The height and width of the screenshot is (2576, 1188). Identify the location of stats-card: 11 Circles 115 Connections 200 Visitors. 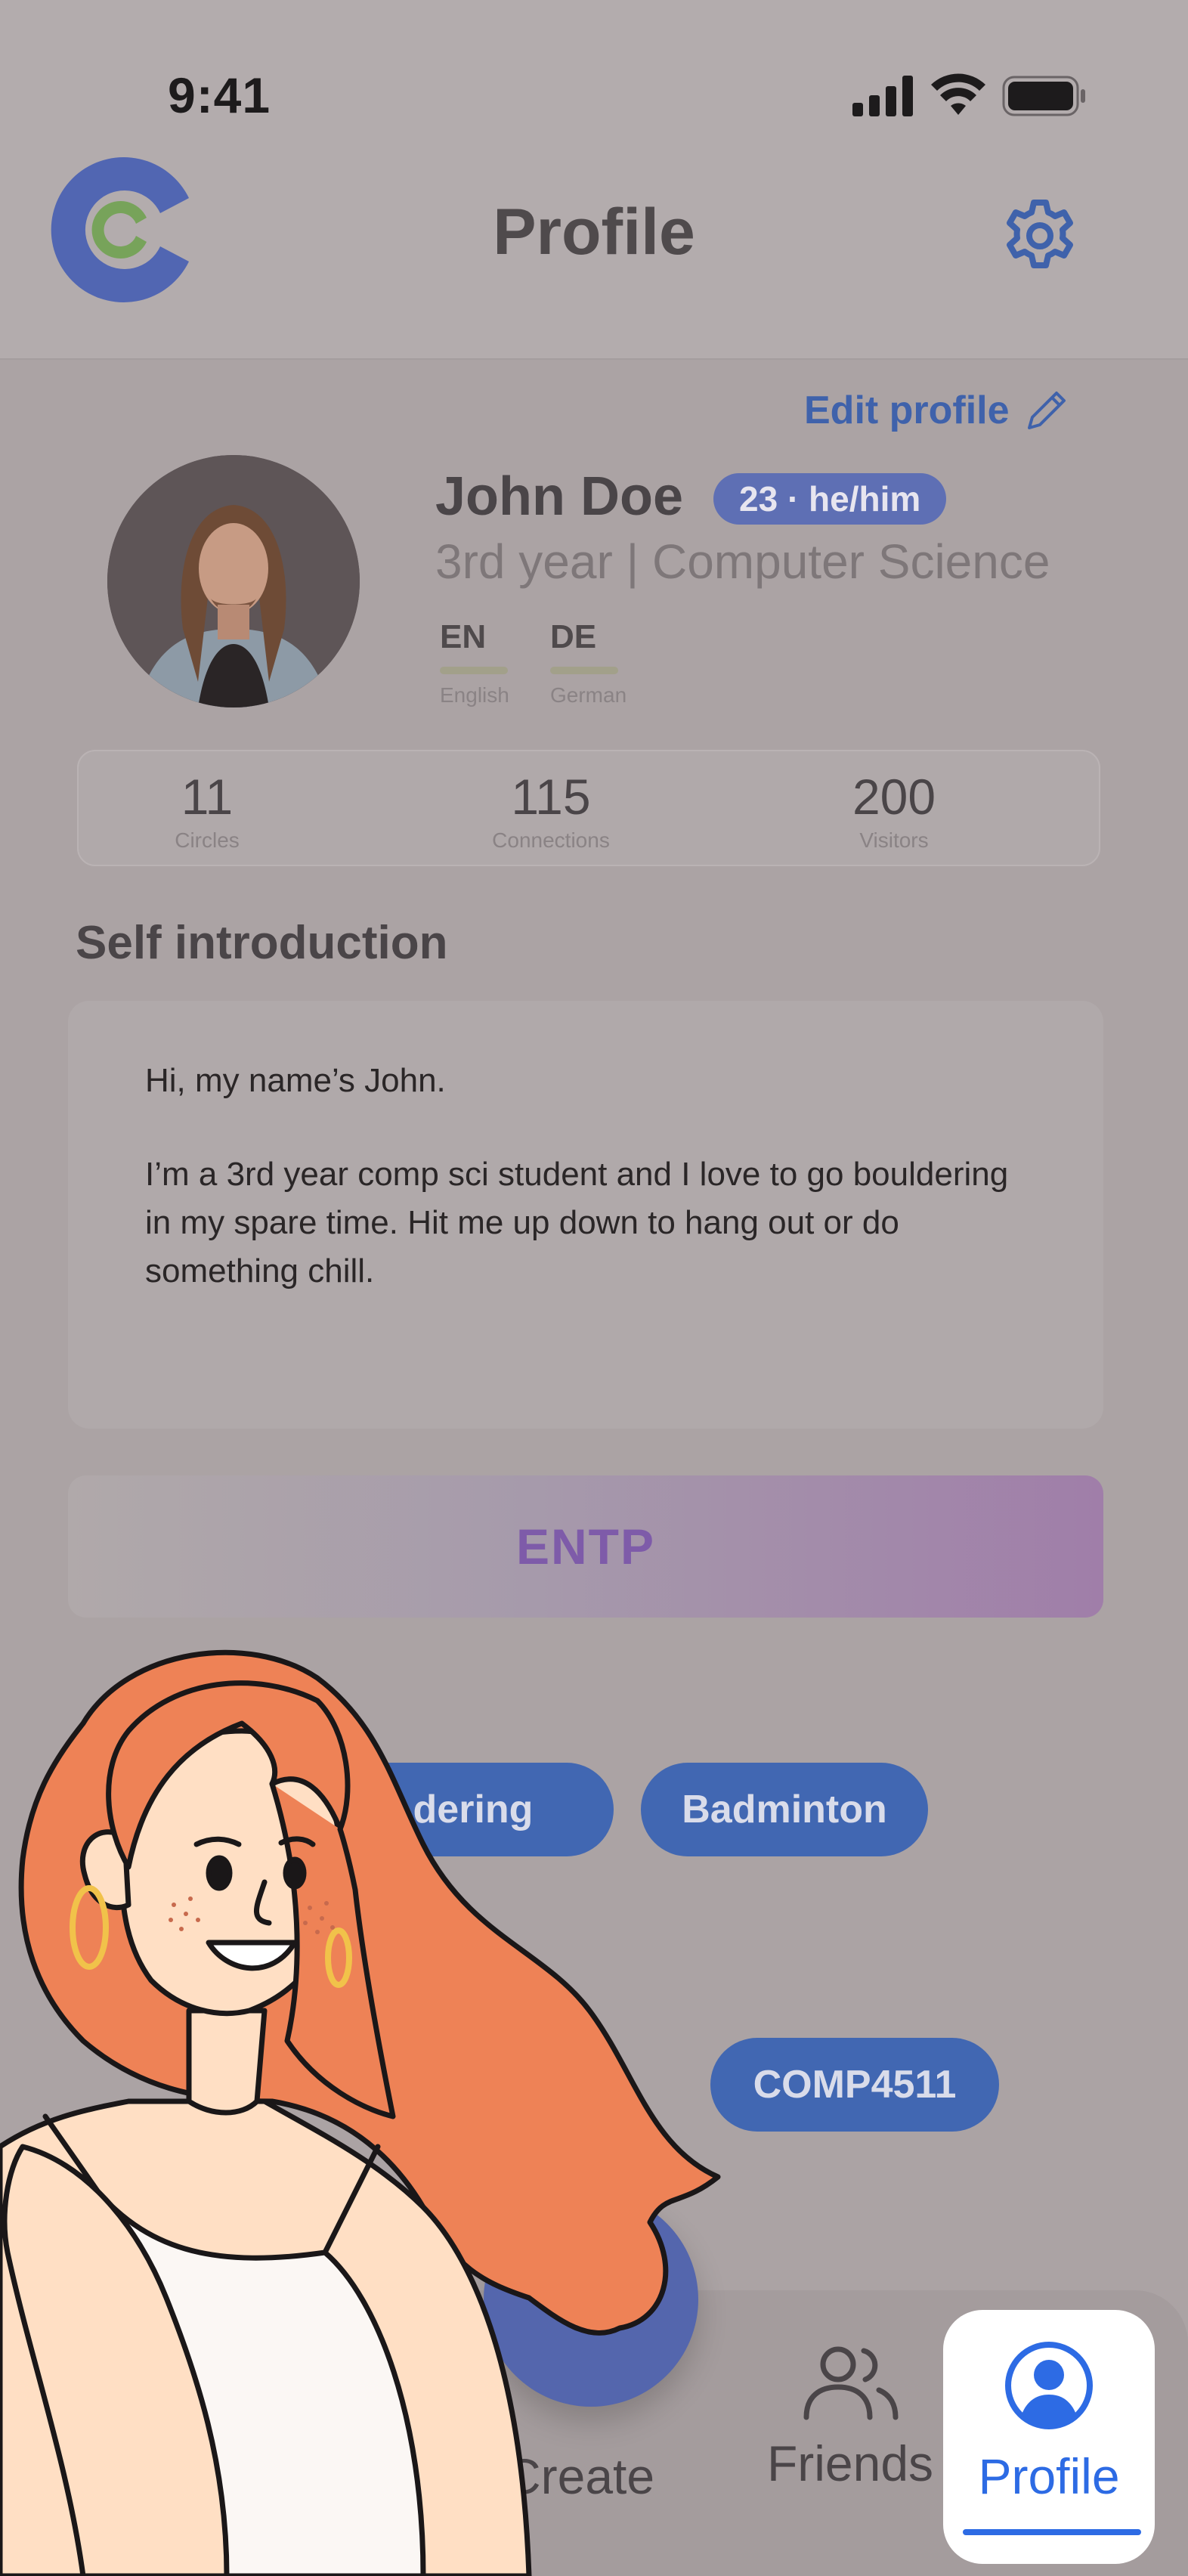
(589, 808).